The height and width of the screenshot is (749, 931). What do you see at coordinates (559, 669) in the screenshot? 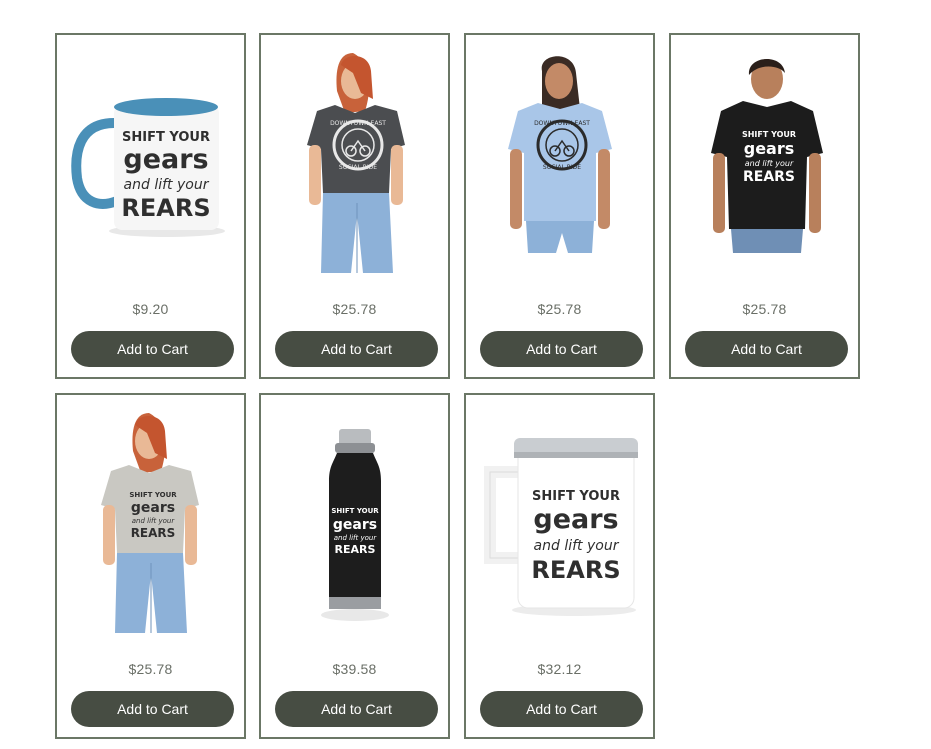
I see `product-price: $32.12` at bounding box center [559, 669].